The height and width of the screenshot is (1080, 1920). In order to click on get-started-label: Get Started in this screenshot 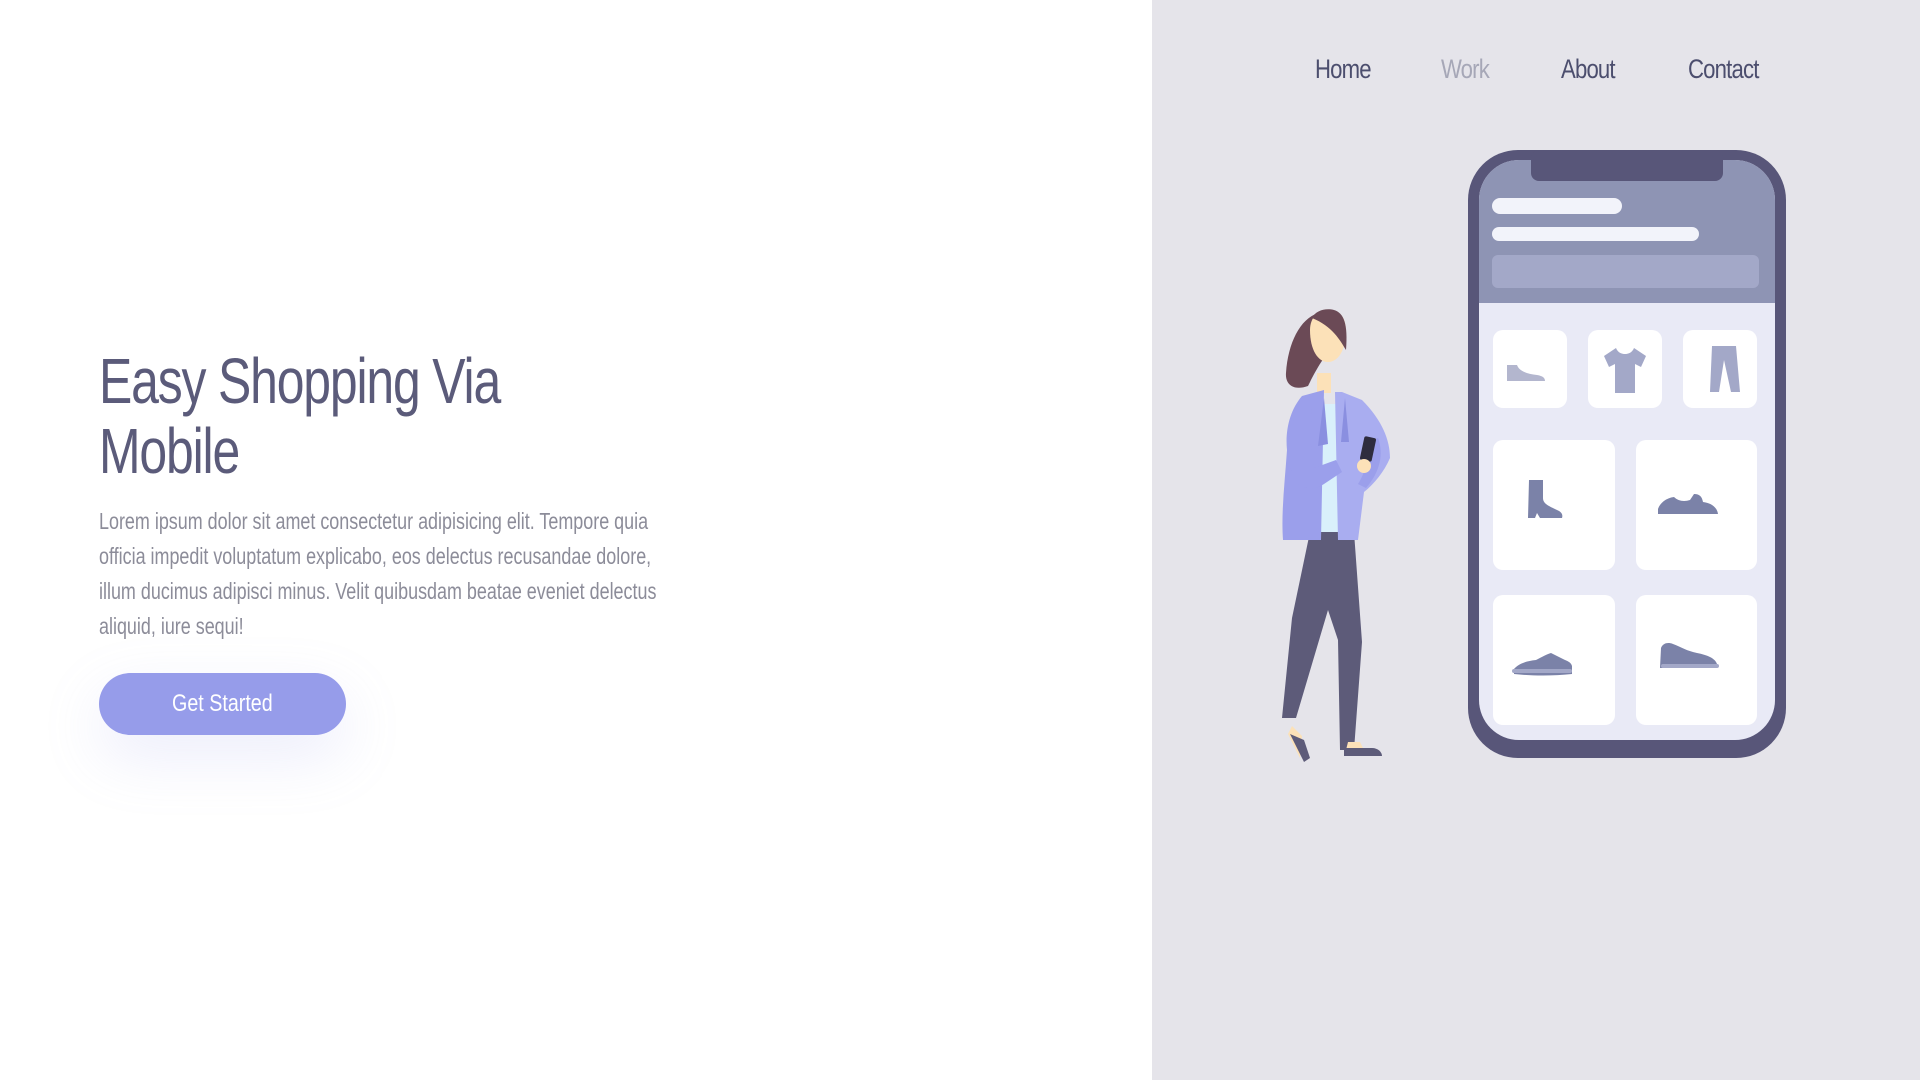, I will do `click(222, 703)`.